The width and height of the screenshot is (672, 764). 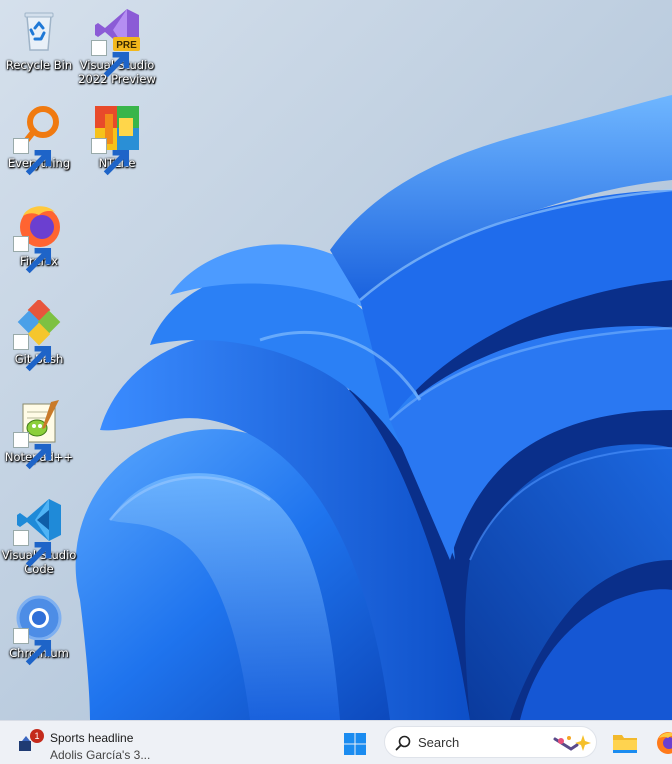 I want to click on desktop-icon-everything: Everything, so click(x=39, y=140).